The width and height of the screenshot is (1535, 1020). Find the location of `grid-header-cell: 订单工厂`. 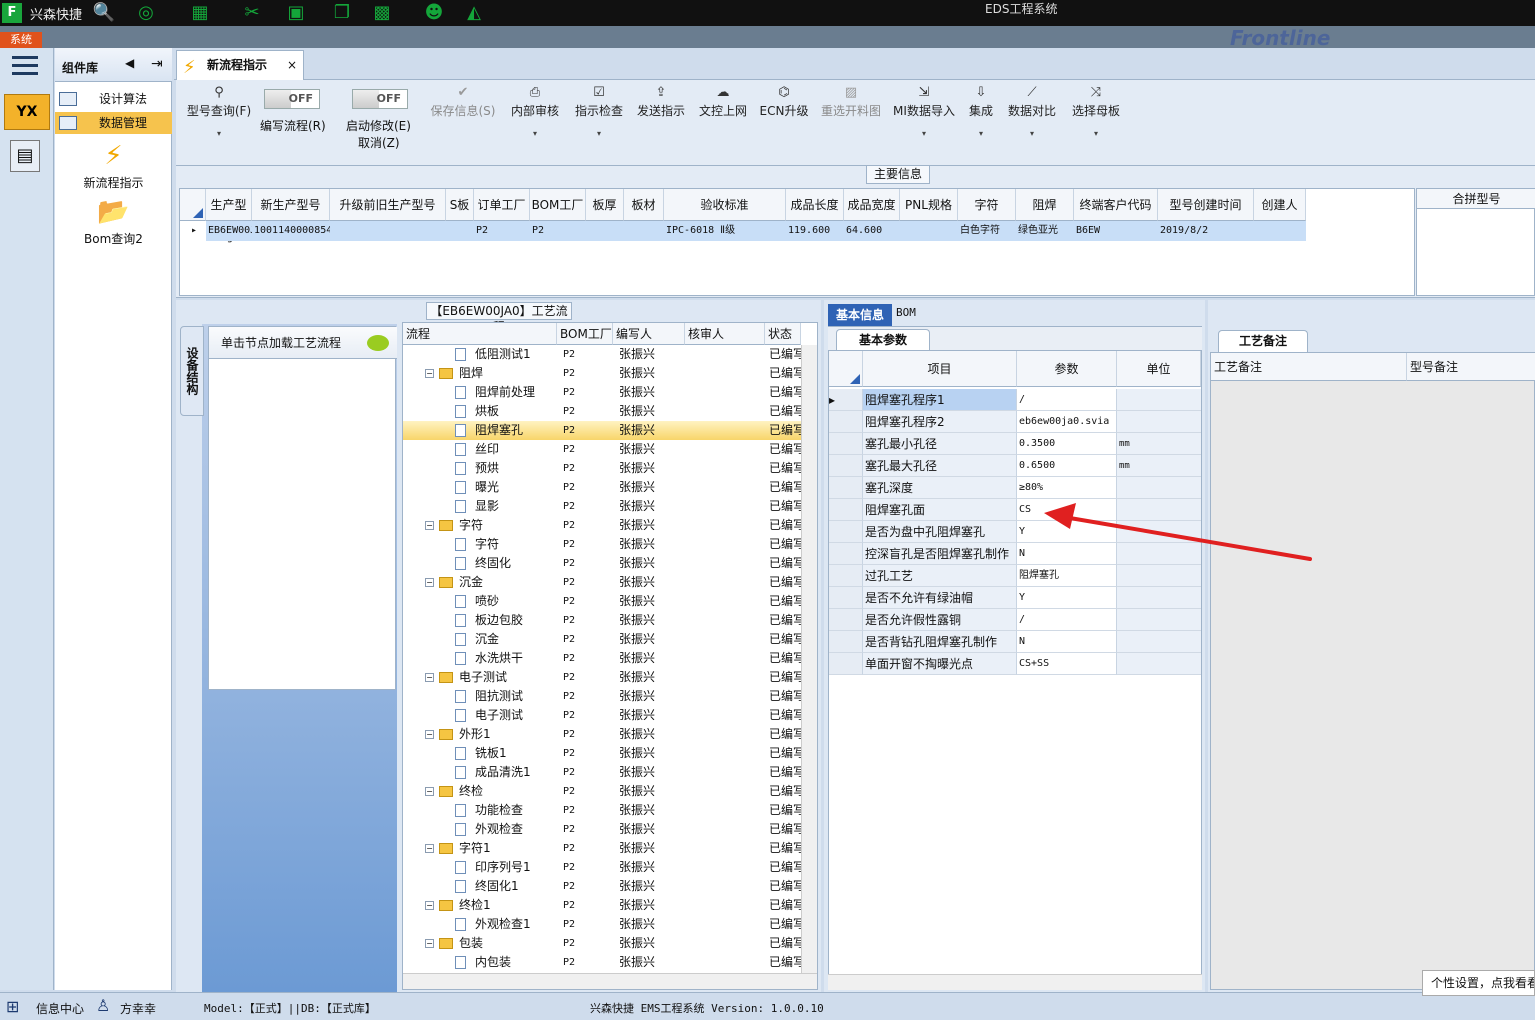

grid-header-cell: 订单工厂 is located at coordinates (502, 205).